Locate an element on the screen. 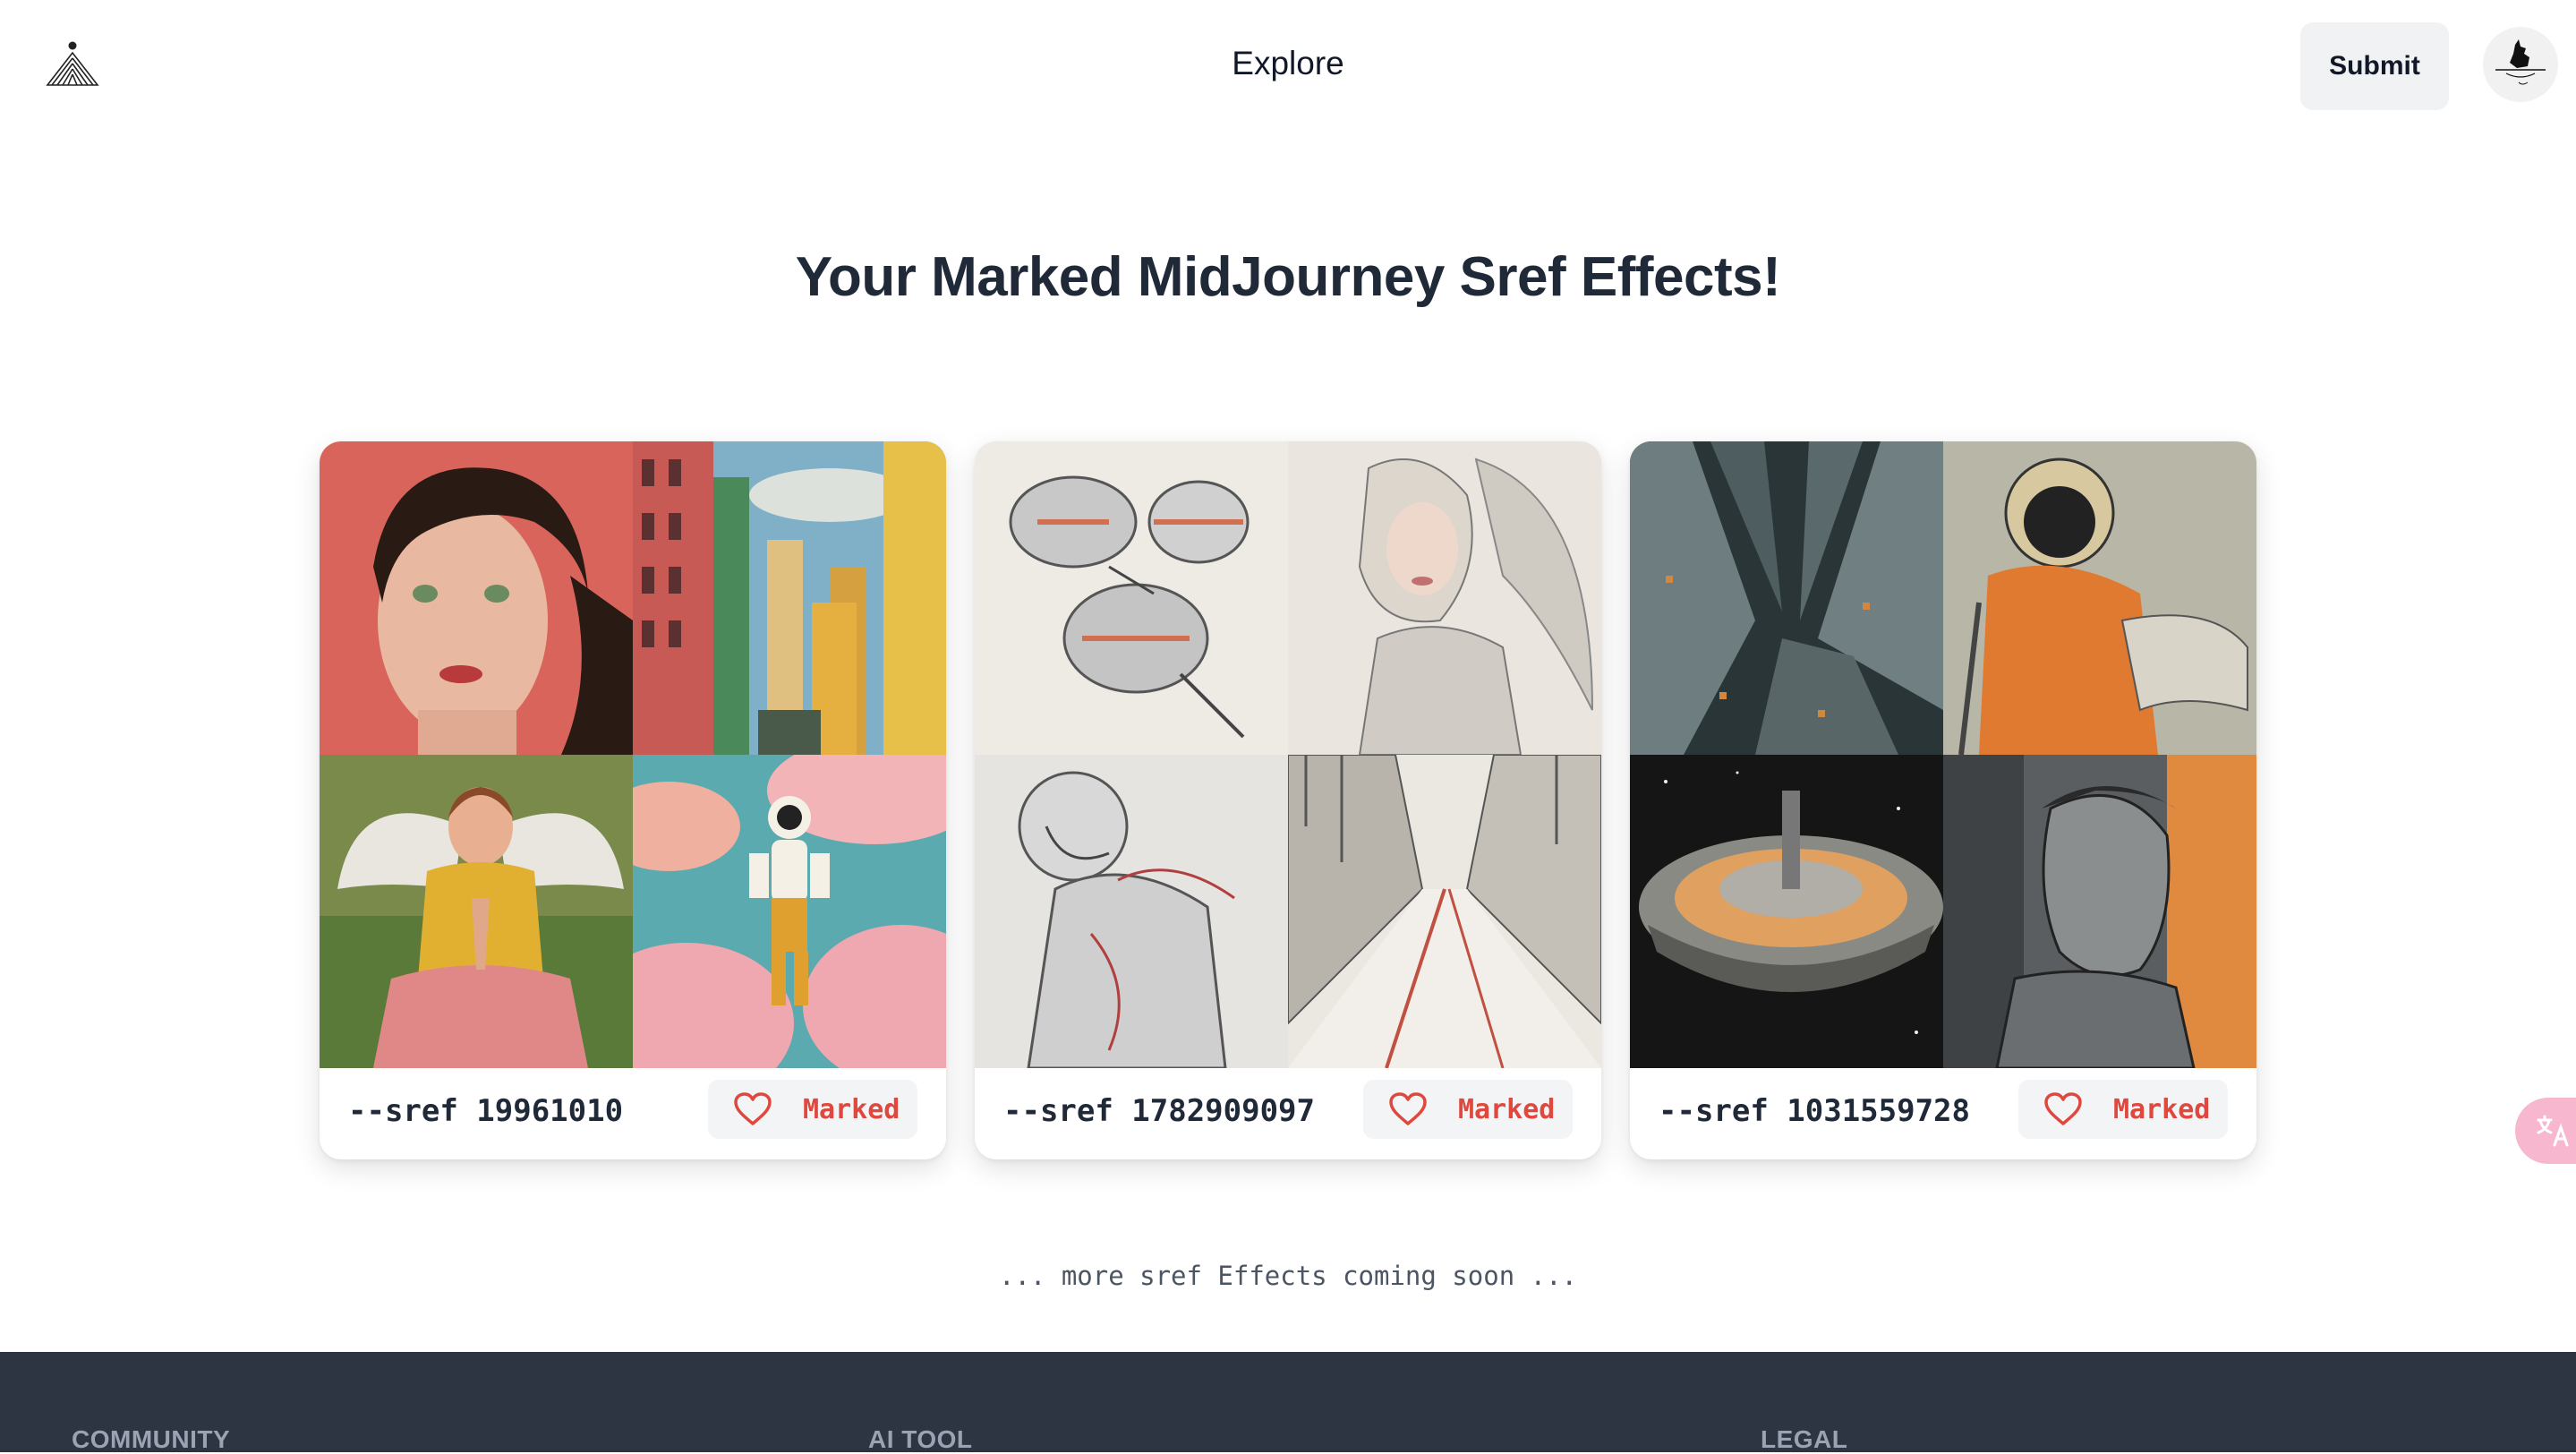 This screenshot has width=2576, height=1454. man-portrait-orange-image is located at coordinates (2099, 911).